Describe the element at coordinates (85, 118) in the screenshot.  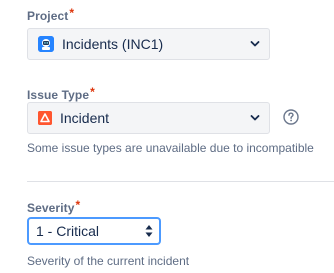
I see `issue-type-value: Incident` at that location.